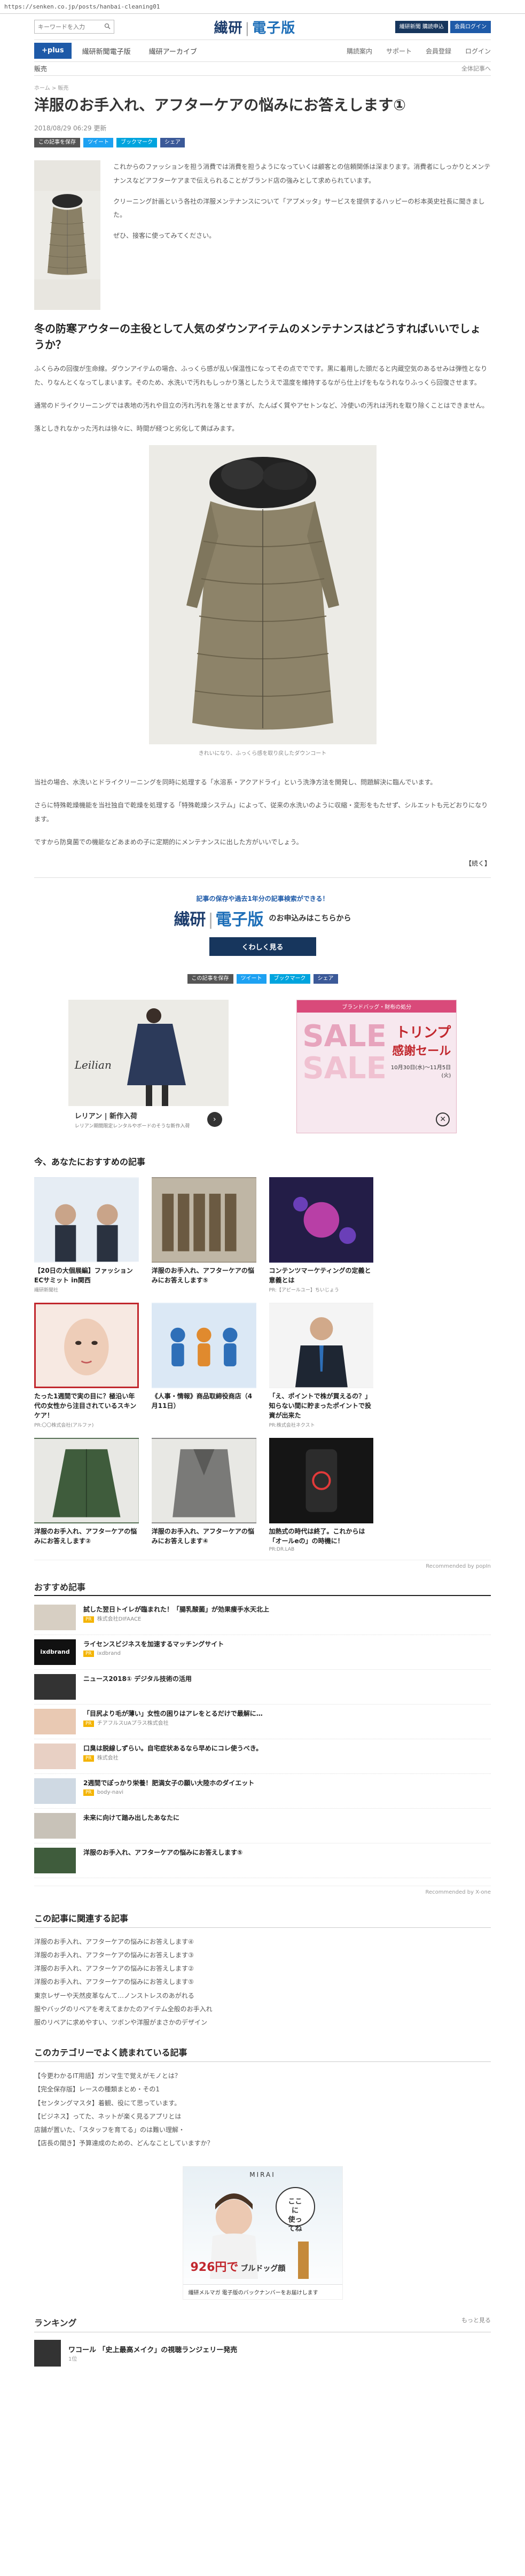 The height and width of the screenshot is (2576, 525). What do you see at coordinates (93, 1064) in the screenshot?
I see `ad-leilian-brand: Leilian` at bounding box center [93, 1064].